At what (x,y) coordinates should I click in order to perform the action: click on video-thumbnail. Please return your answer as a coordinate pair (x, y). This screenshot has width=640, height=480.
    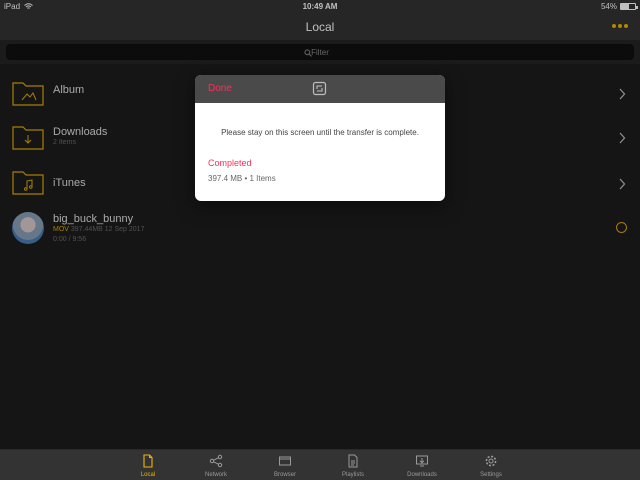
    Looking at the image, I should click on (28, 228).